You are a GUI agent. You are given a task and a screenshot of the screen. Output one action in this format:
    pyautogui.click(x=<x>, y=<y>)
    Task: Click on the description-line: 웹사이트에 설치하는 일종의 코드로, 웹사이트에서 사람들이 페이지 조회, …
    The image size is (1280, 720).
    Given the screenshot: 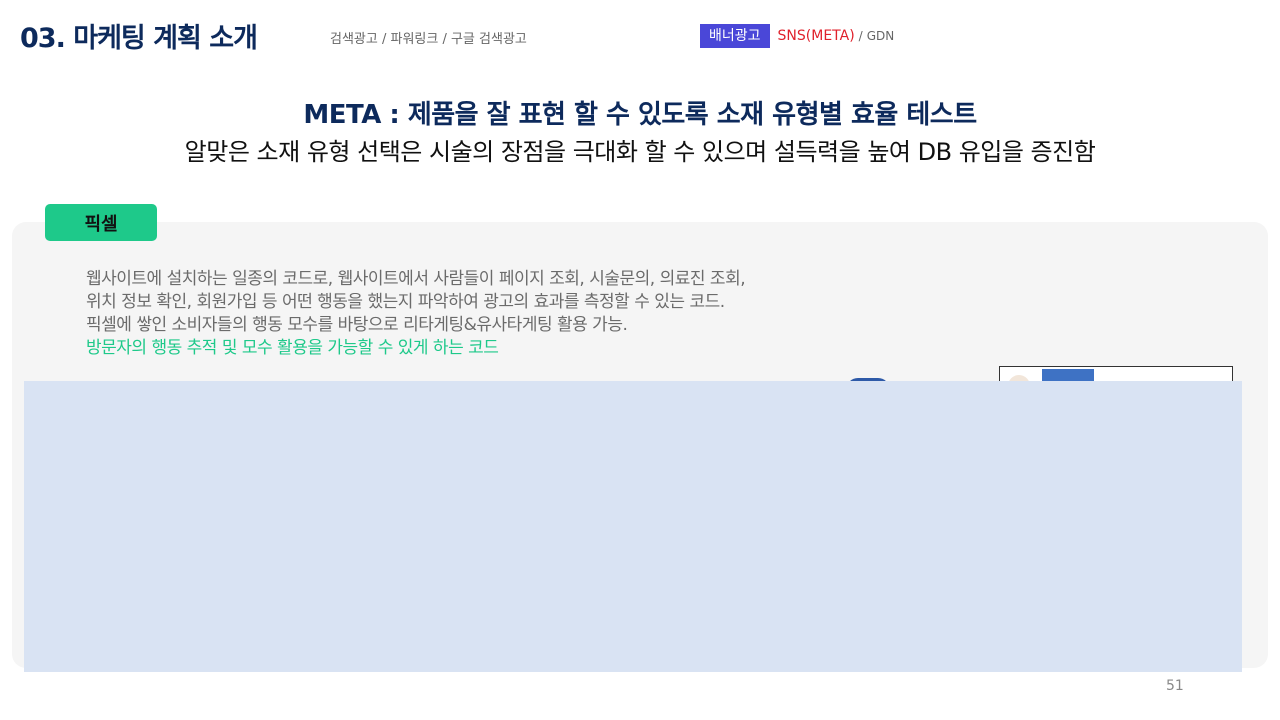 What is the action you would take?
    pyautogui.click(x=416, y=279)
    